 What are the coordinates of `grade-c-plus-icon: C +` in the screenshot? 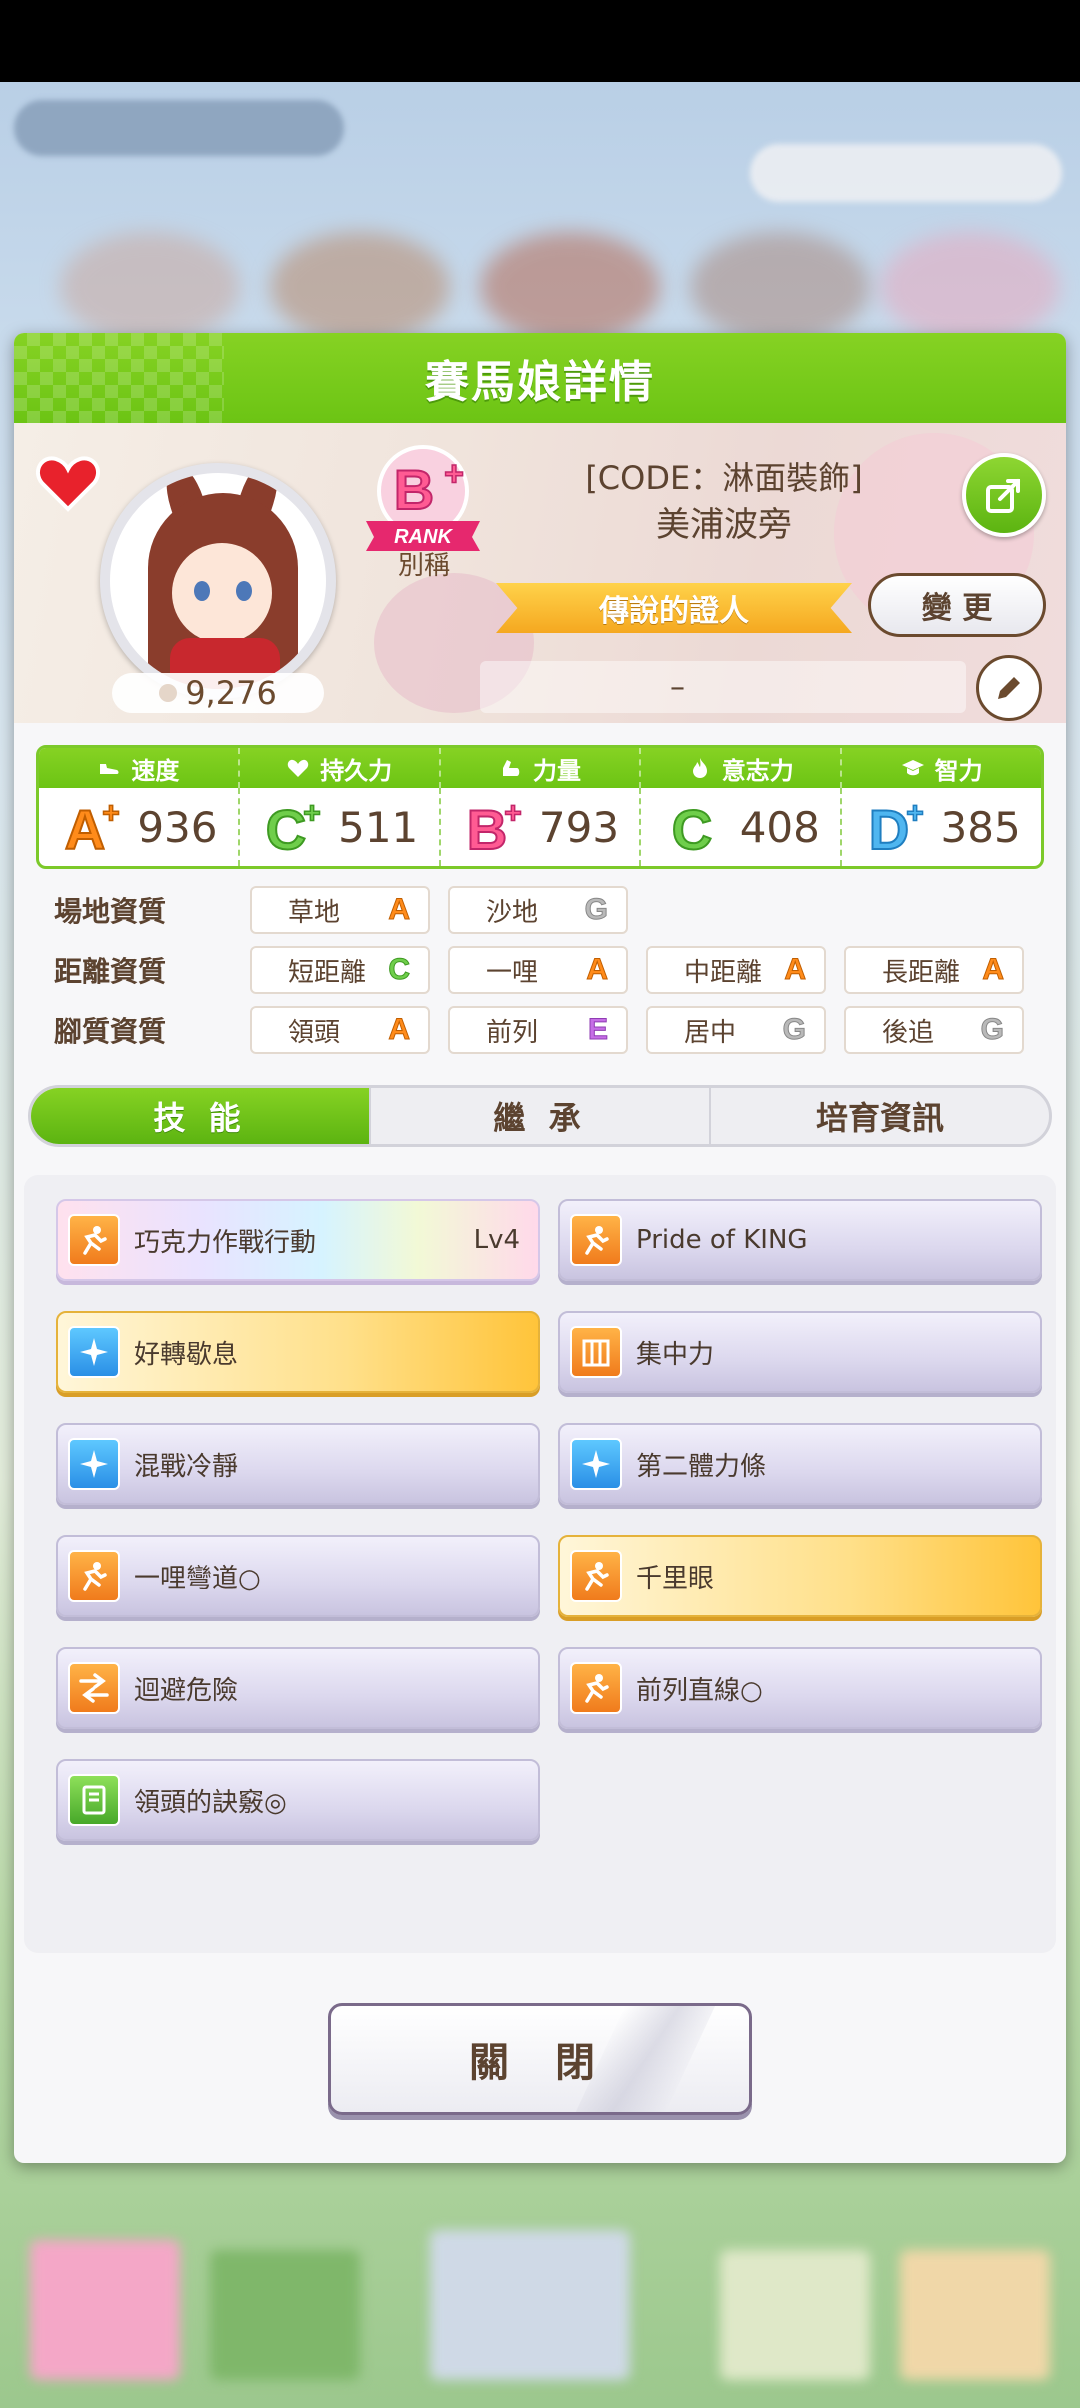 It's located at (293, 827).